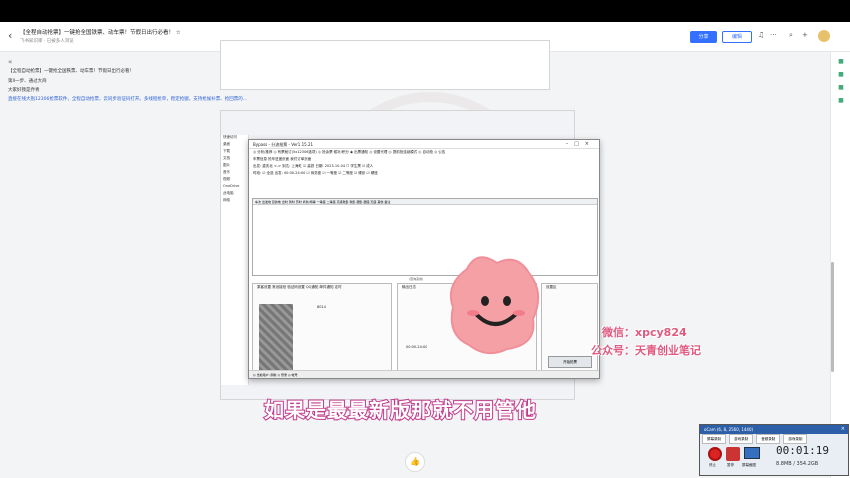 The height and width of the screenshot is (478, 850). I want to click on stop-record-icon, so click(715, 454).